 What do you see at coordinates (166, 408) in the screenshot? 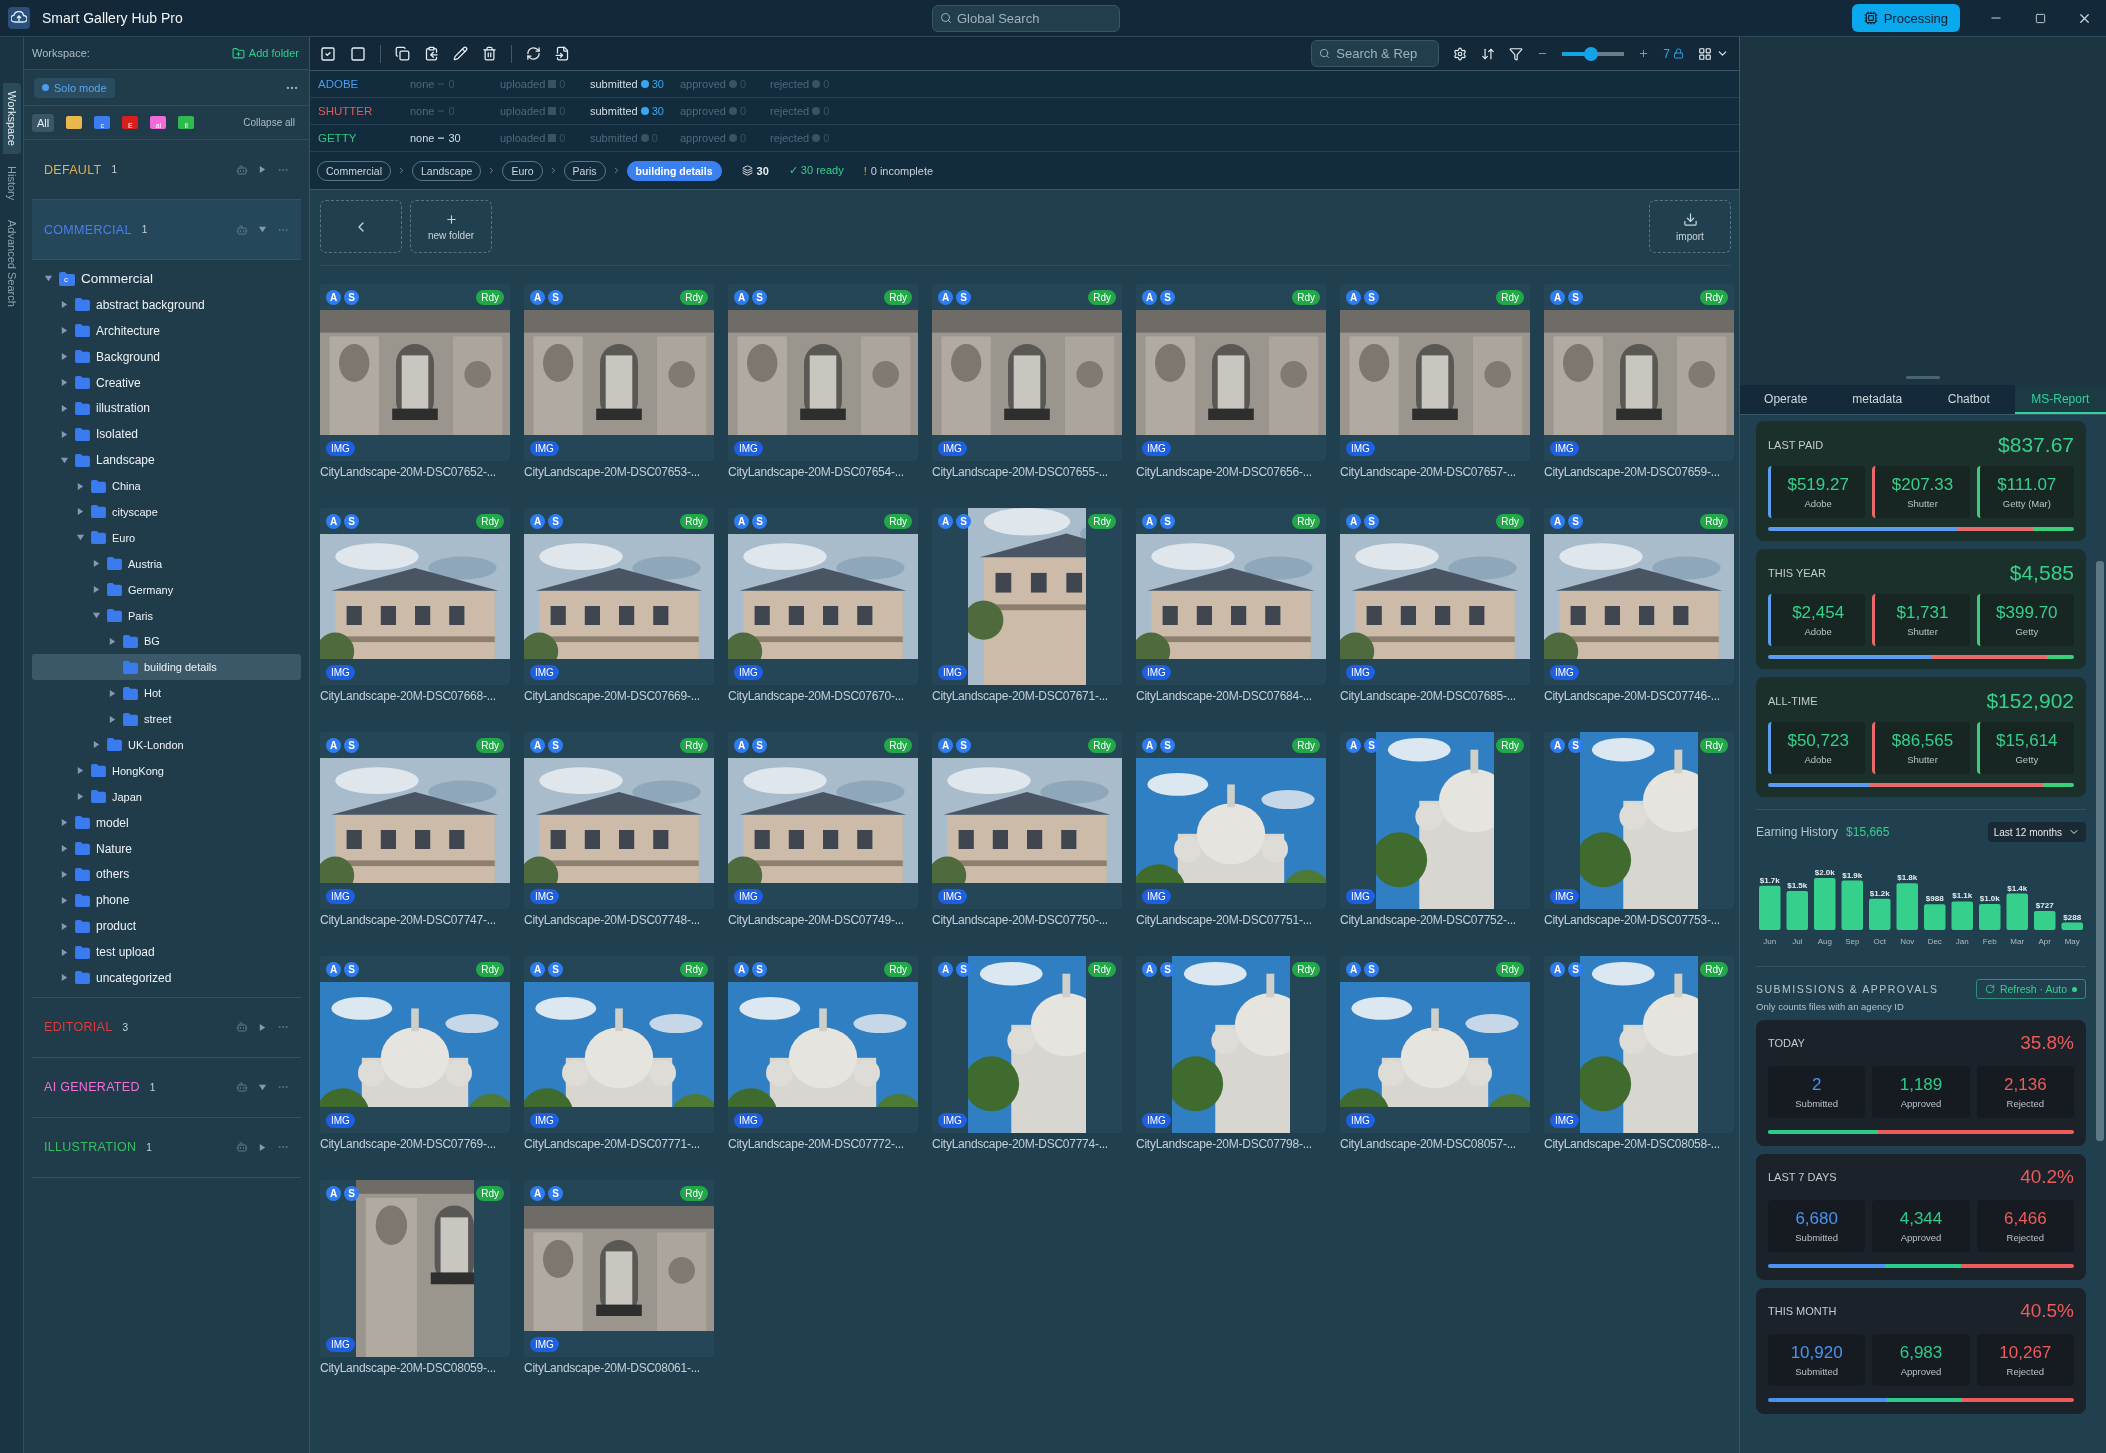
I see `tree-item: illustration` at bounding box center [166, 408].